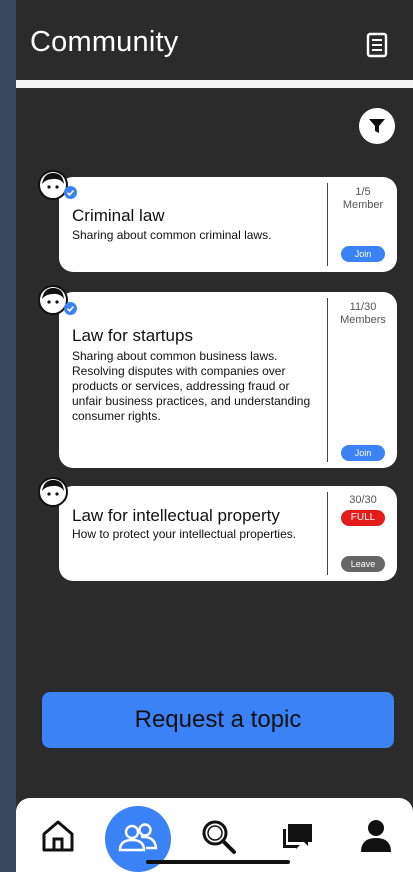 Image resolution: width=413 pixels, height=872 pixels. I want to click on avatar, so click(53, 492).